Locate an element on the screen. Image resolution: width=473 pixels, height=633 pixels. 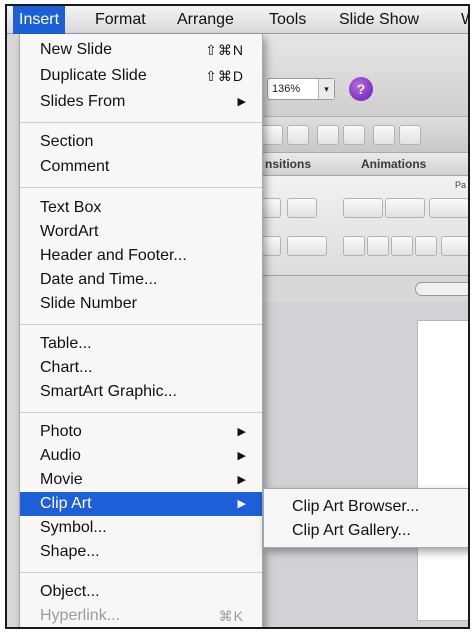
bullets-dropdown is located at coordinates (363, 208).